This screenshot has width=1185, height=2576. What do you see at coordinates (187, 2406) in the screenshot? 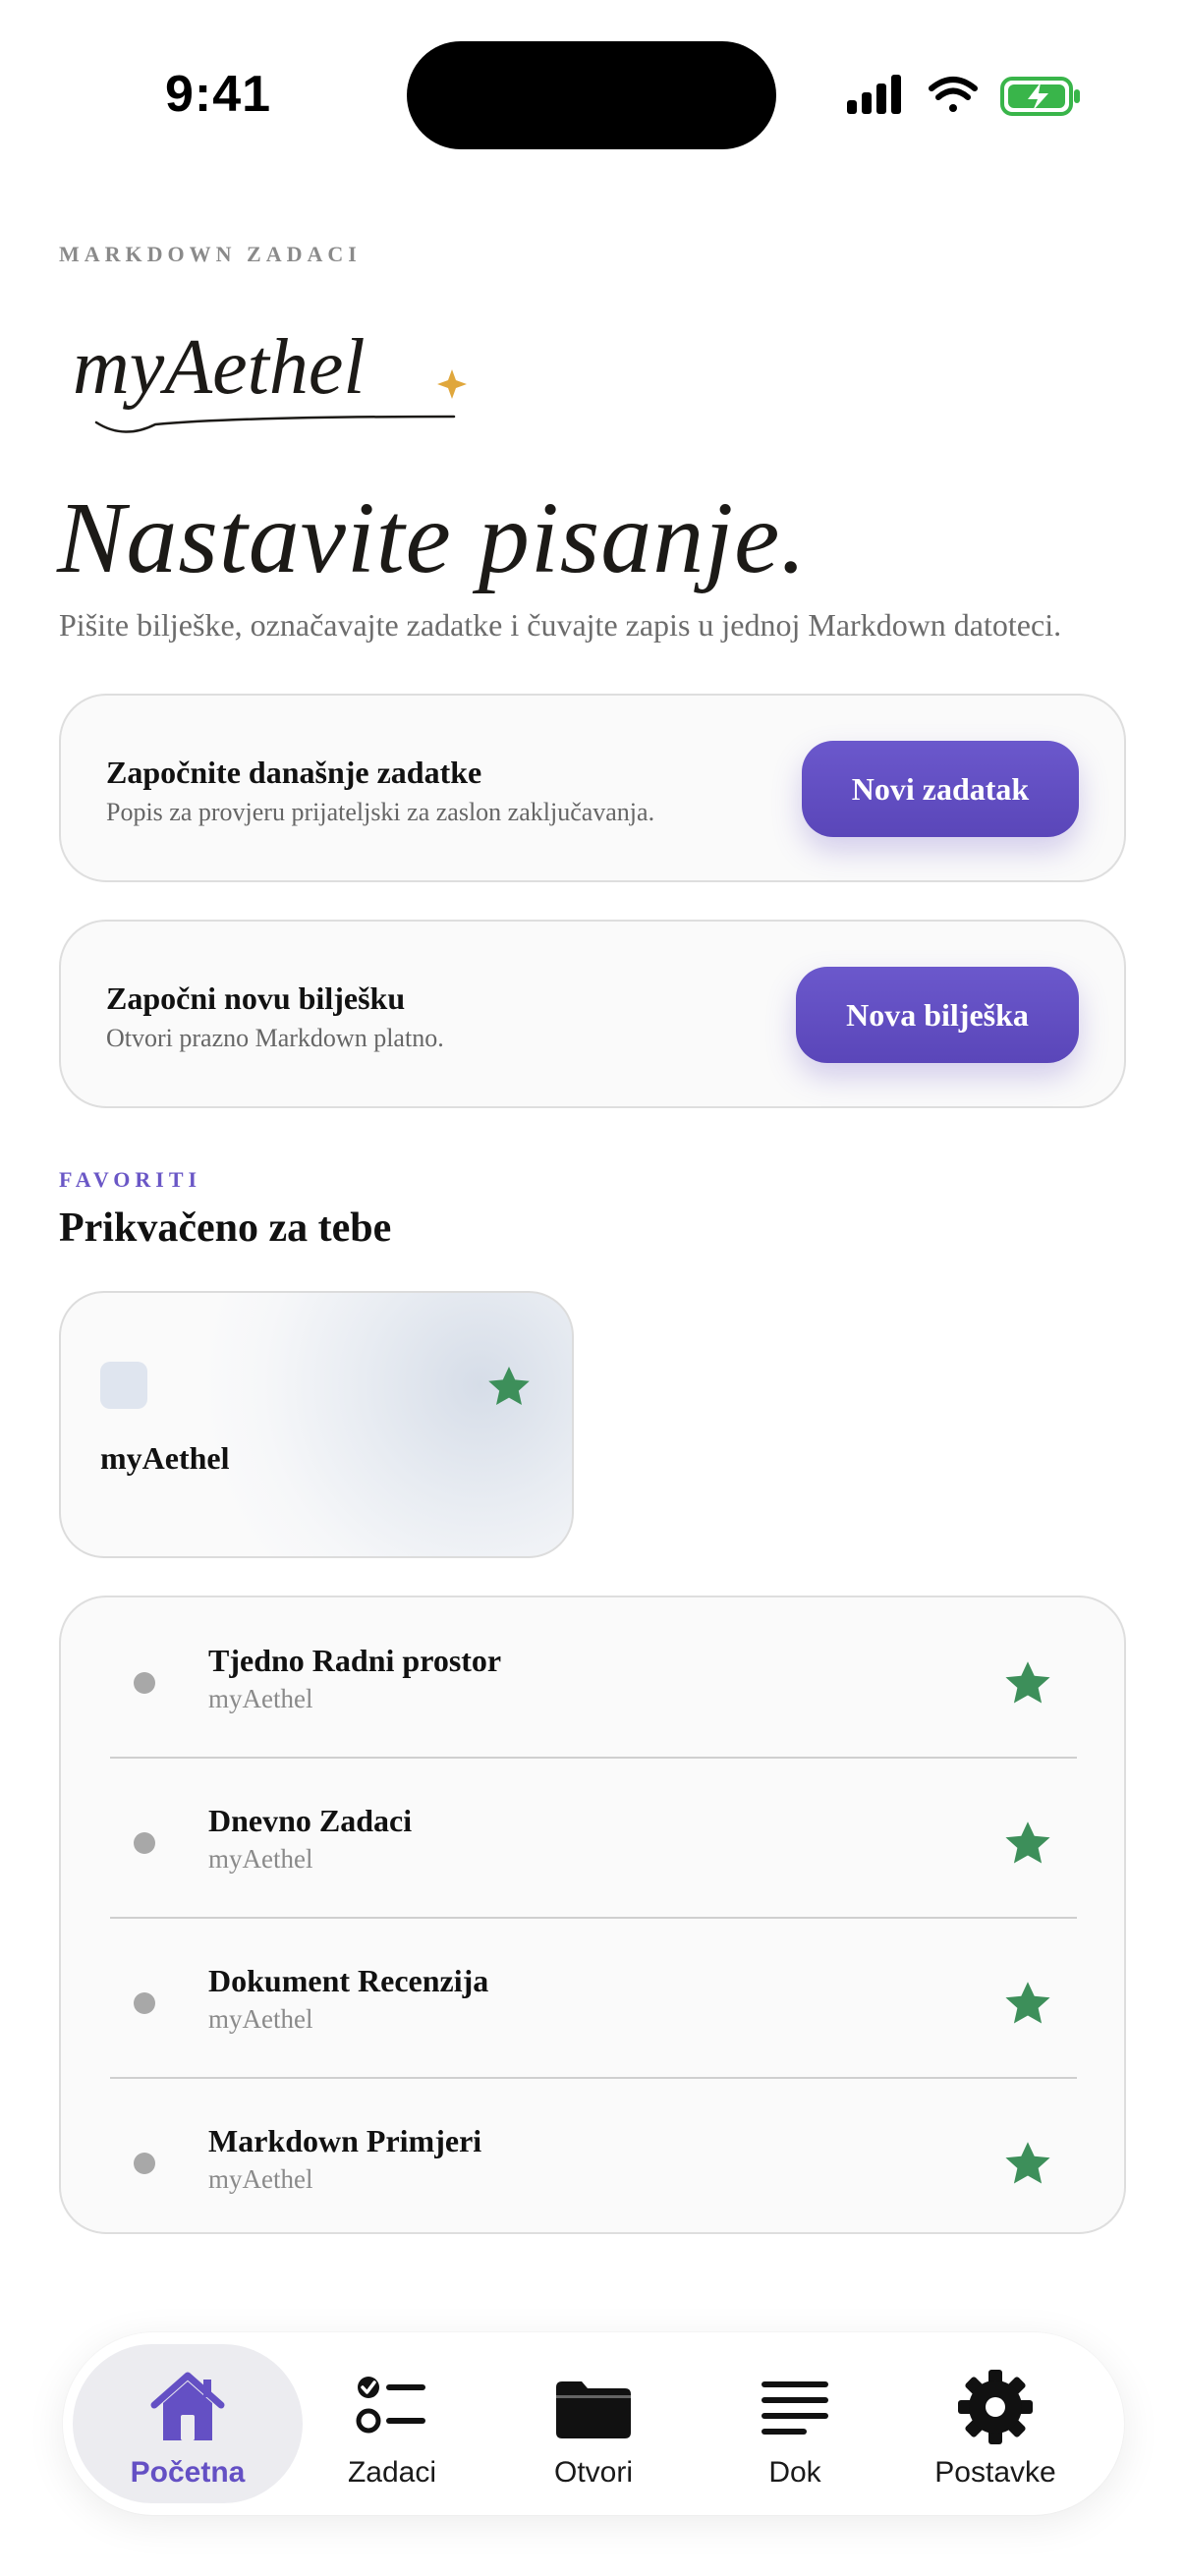
I see `home-icon` at bounding box center [187, 2406].